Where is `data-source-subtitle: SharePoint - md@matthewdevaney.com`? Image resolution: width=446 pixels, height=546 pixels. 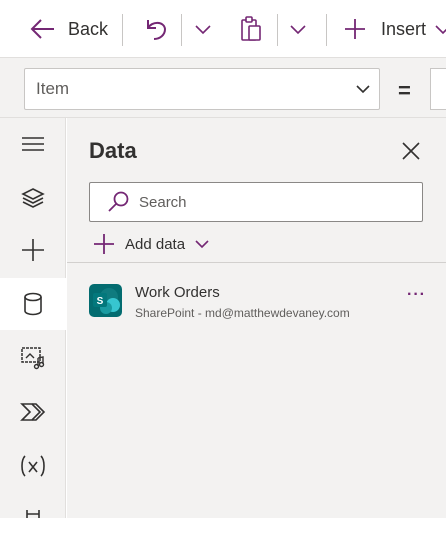
data-source-subtitle: SharePoint - md@matthewdevaney.com is located at coordinates (242, 313).